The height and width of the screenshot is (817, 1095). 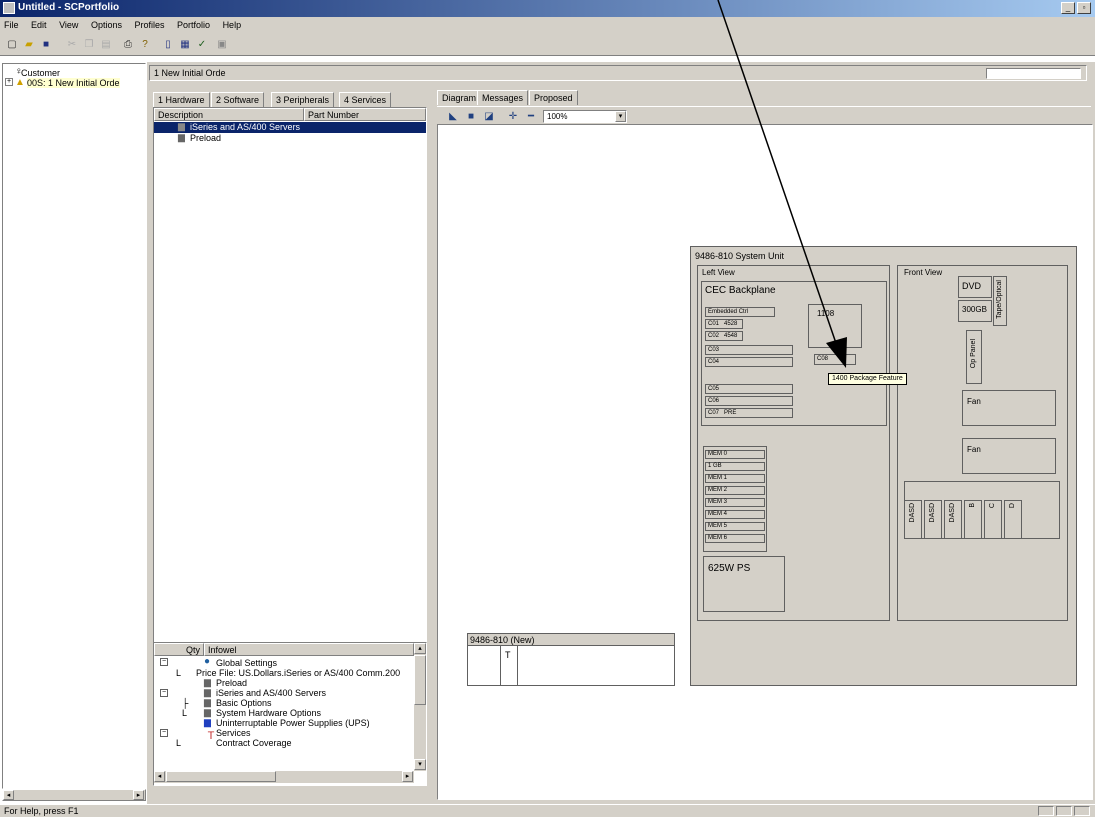 I want to click on callout-arrow, so click(x=782, y=184).